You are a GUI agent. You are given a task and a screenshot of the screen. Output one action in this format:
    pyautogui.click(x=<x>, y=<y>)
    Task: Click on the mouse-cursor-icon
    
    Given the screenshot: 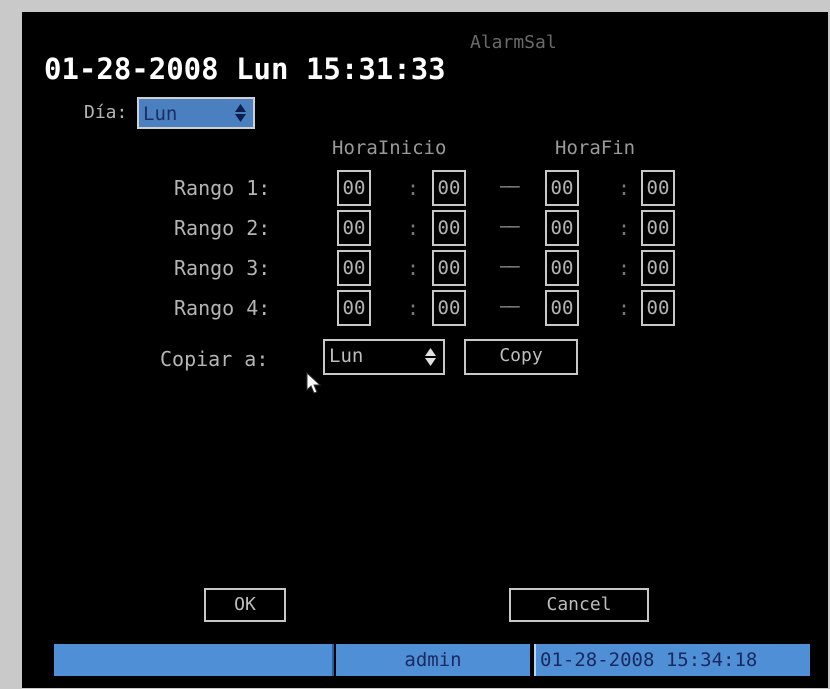 What is the action you would take?
    pyautogui.click(x=314, y=383)
    